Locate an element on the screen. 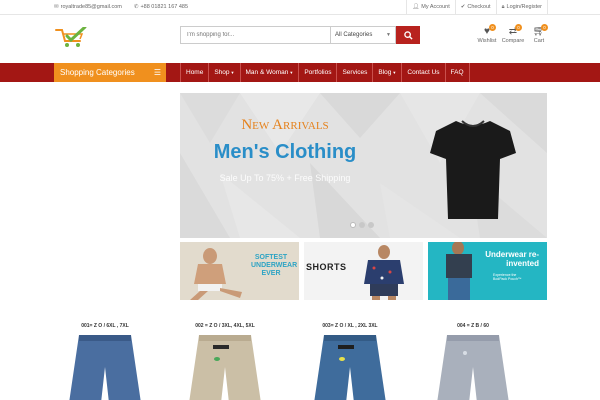  my-account-label: My Account is located at coordinates (435, 7).